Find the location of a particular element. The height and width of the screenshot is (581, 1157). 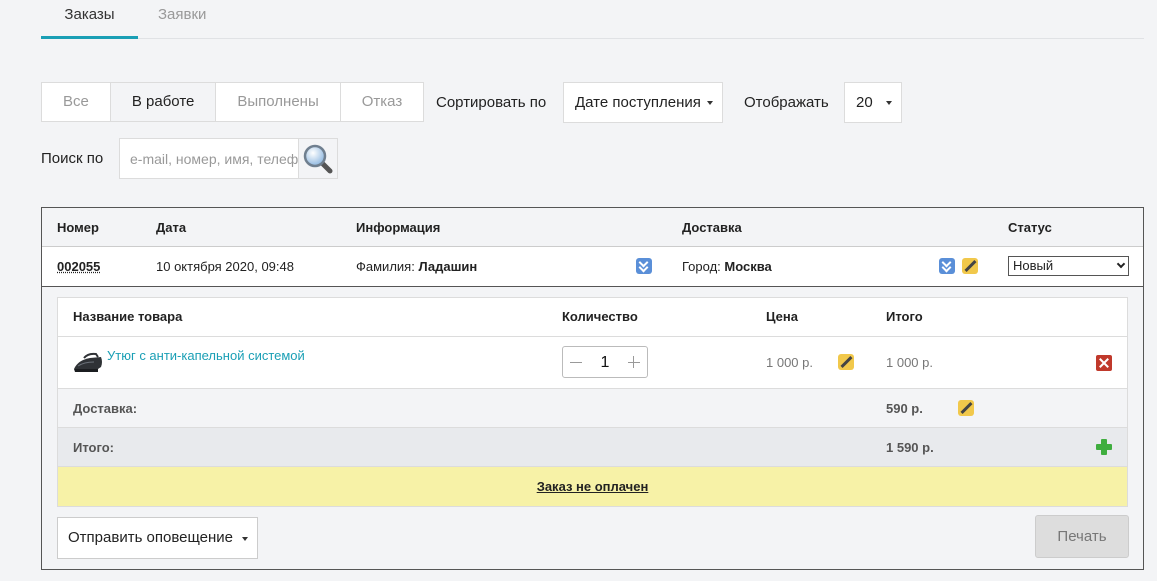

tab-bar: Заказы Заявки is located at coordinates (592, 19).